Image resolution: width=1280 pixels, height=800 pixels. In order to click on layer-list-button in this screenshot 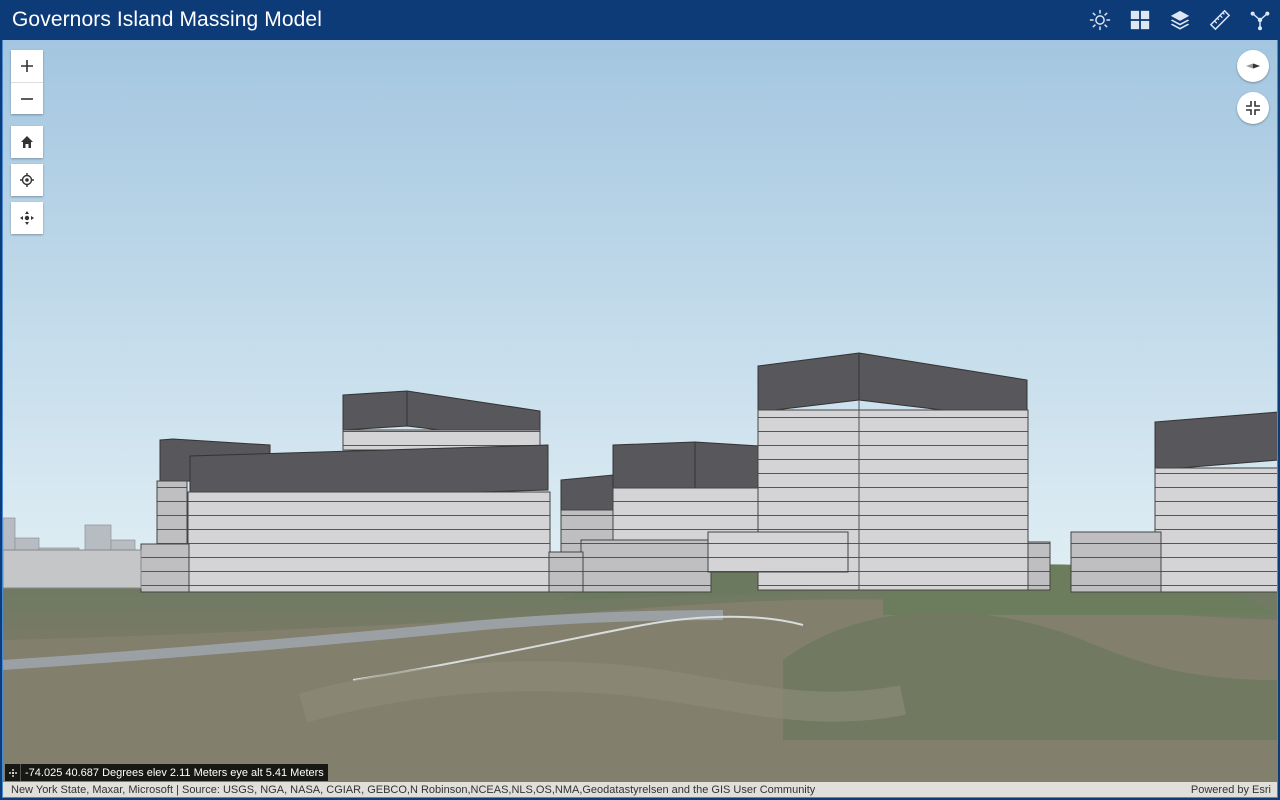, I will do `click(1180, 20)`.